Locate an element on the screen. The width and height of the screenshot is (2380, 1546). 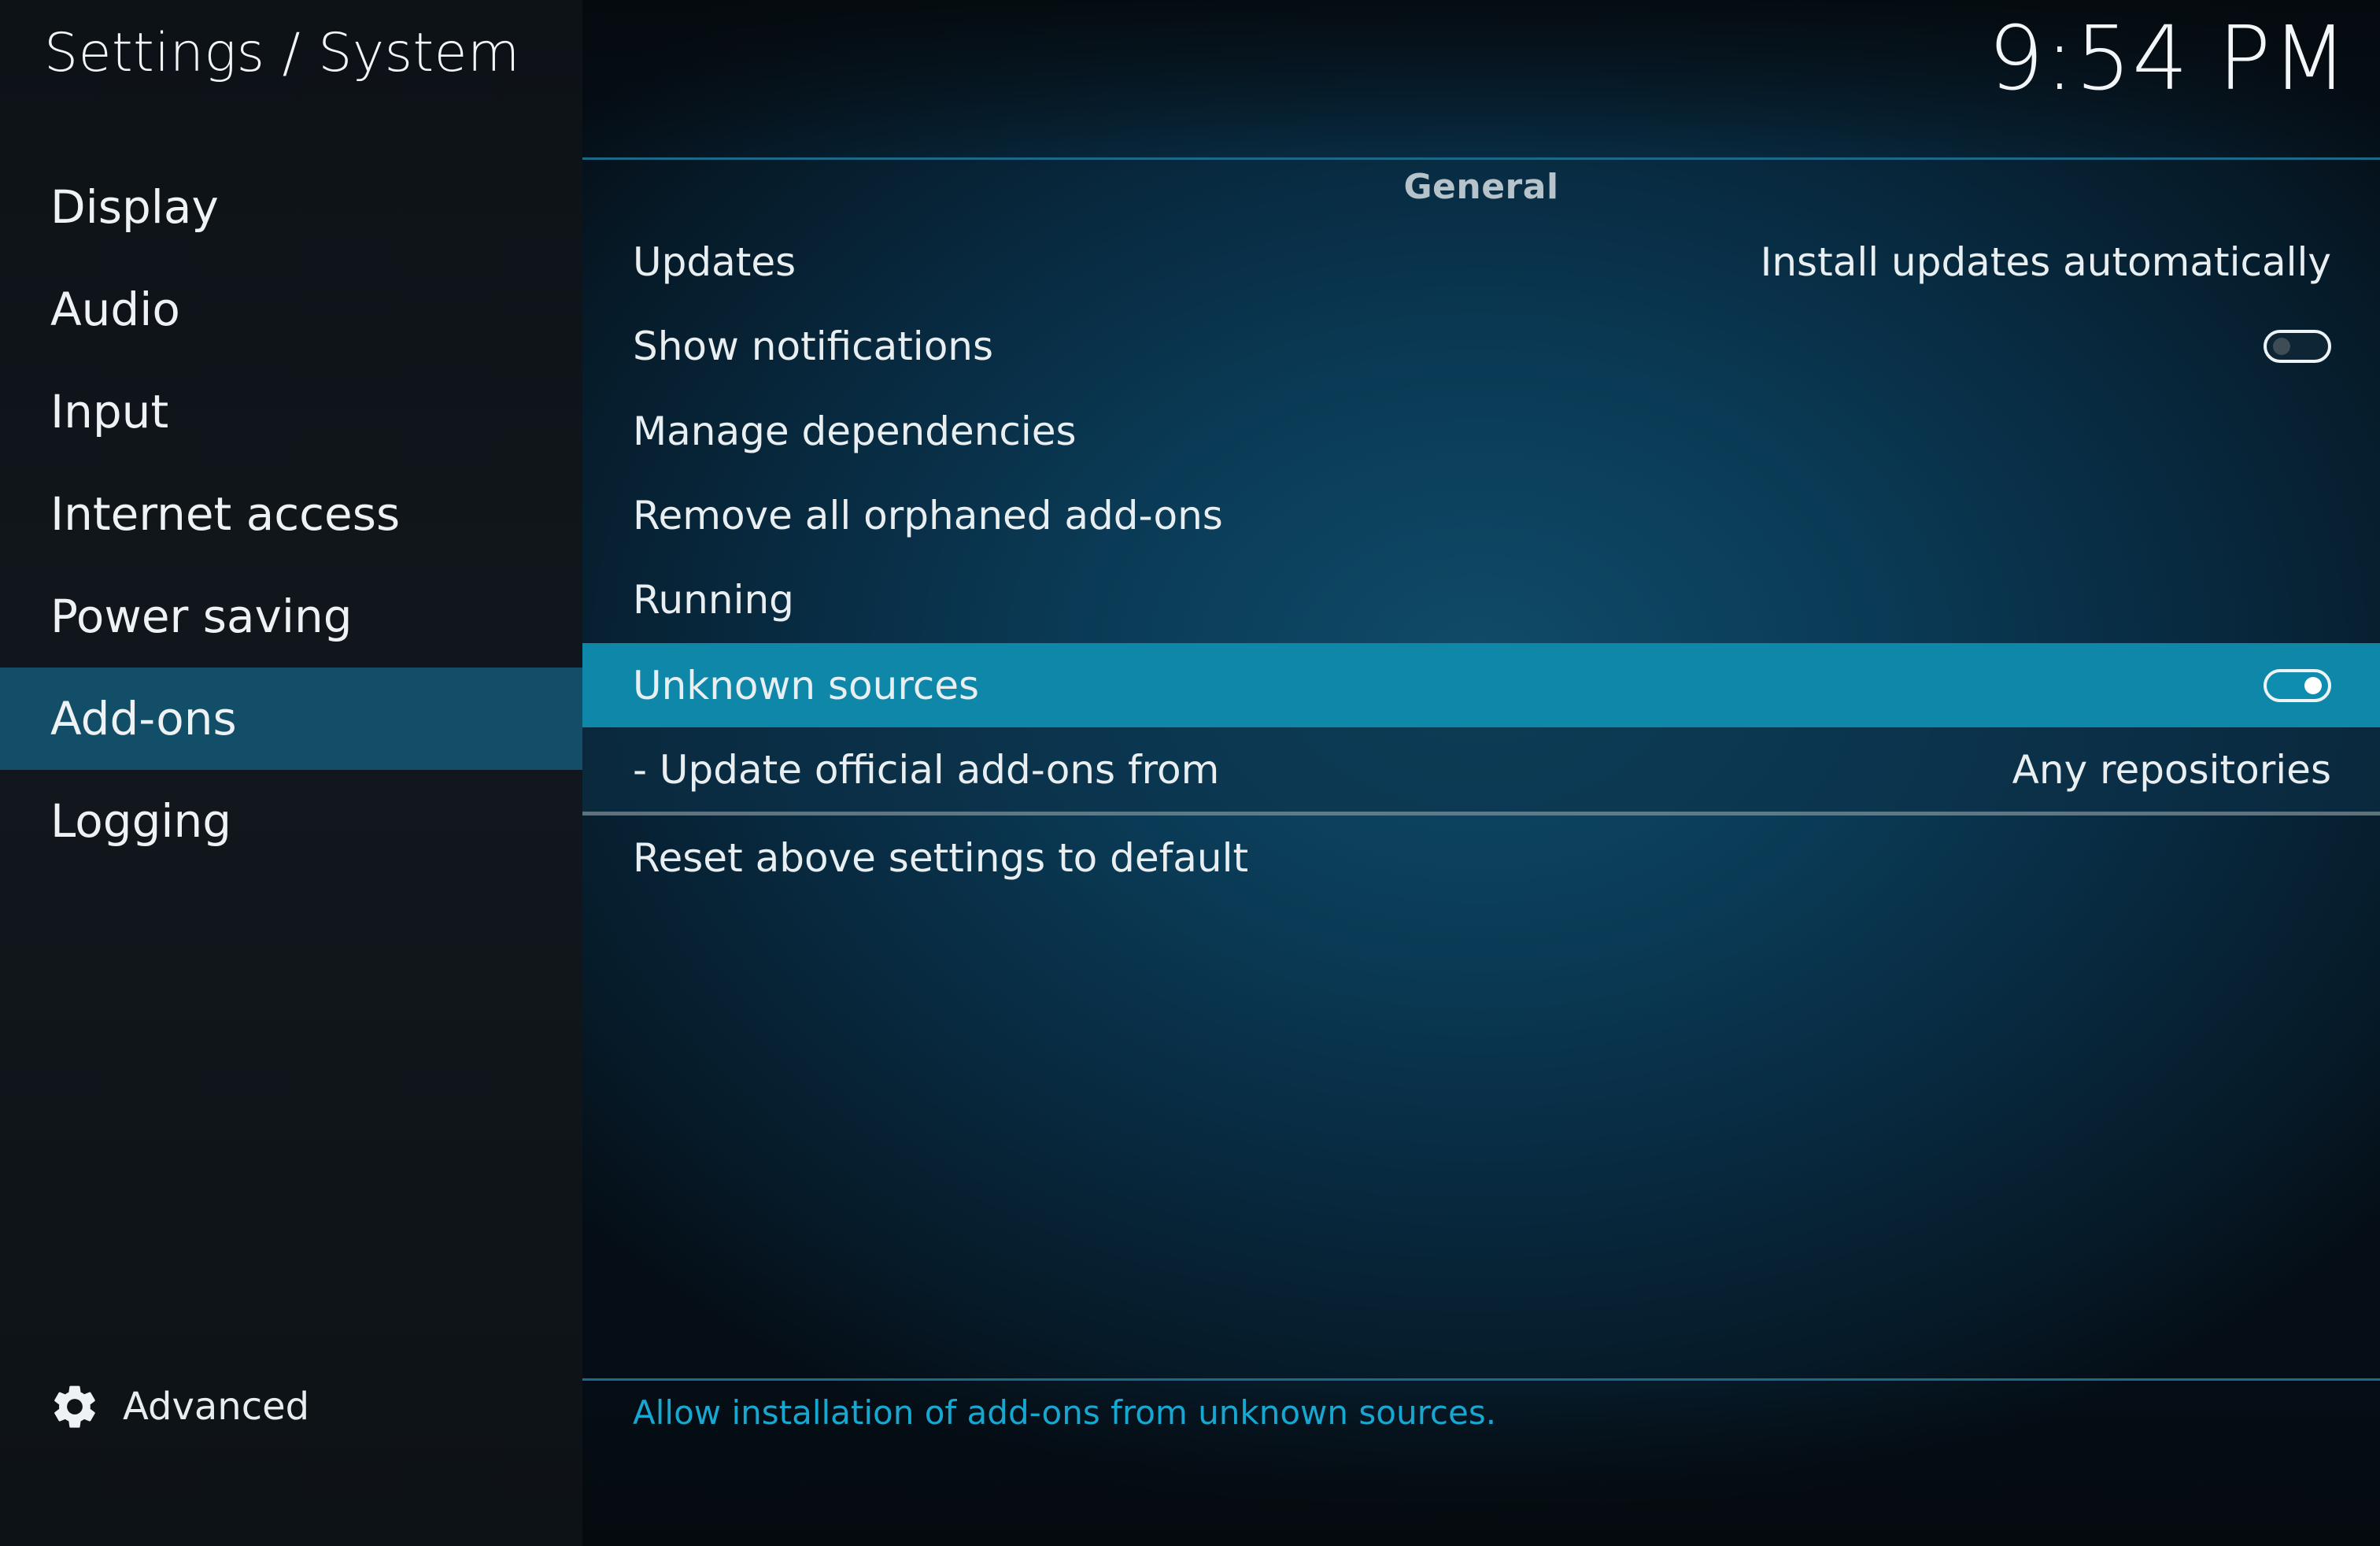
setting-reset-defaults: Reset above settings to default is located at coordinates (1481, 858).